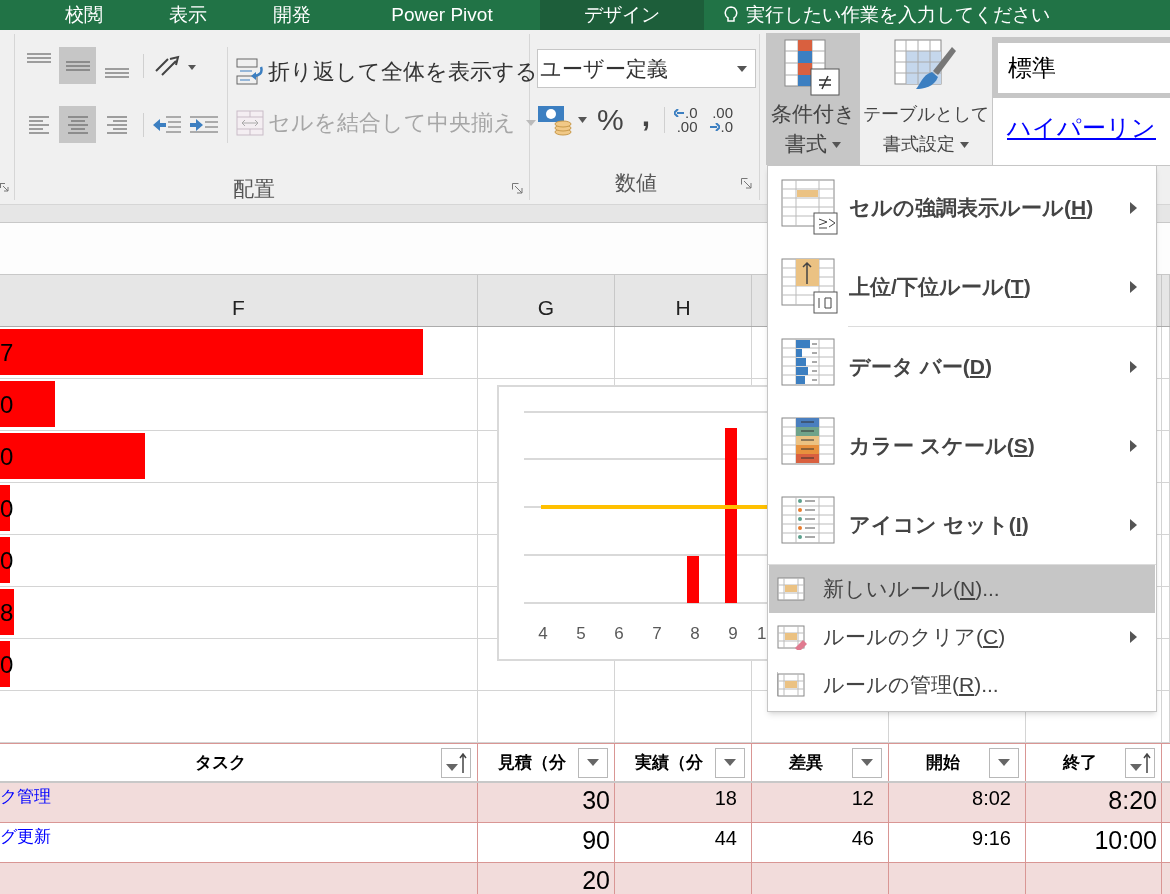 Image resolution: width=1170 pixels, height=894 pixels. I want to click on highlight-rule-icon, so click(810, 207).